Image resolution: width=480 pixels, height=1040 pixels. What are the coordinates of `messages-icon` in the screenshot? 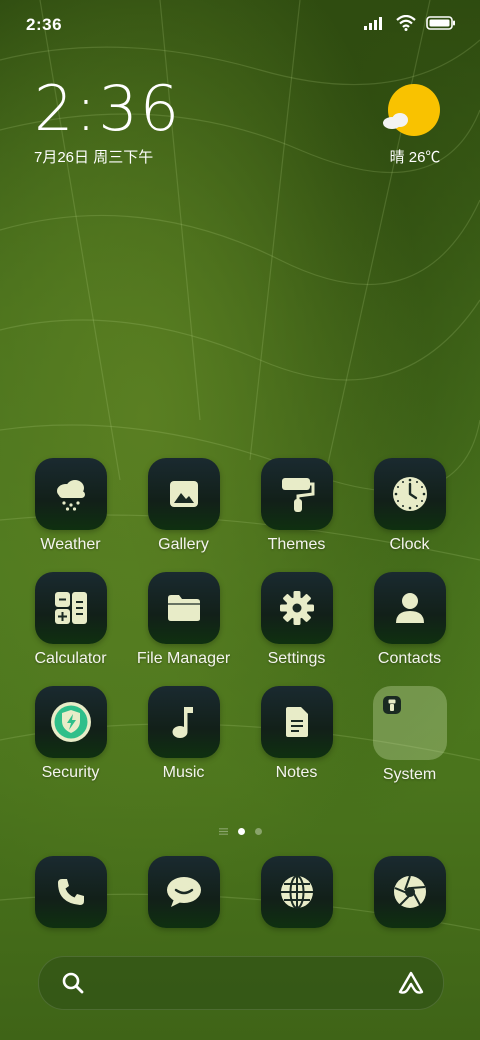 It's located at (183, 892).